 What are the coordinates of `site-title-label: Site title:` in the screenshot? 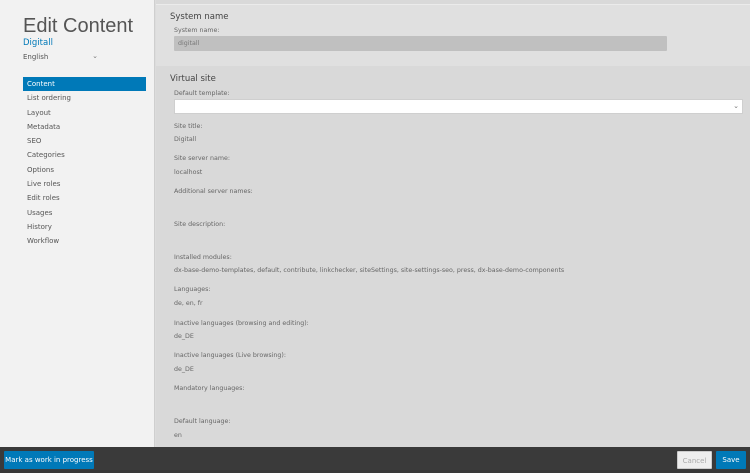 It's located at (188, 126).